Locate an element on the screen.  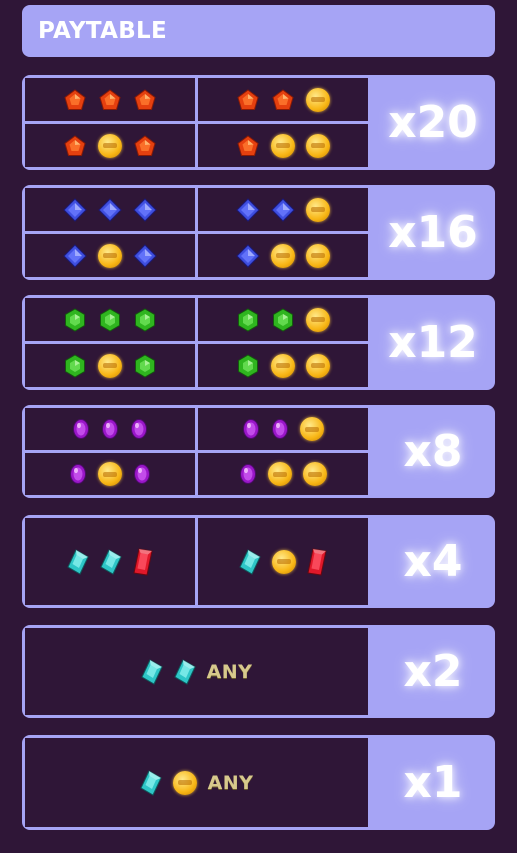
paytable-row-x8: x8 is located at coordinates (258, 451).